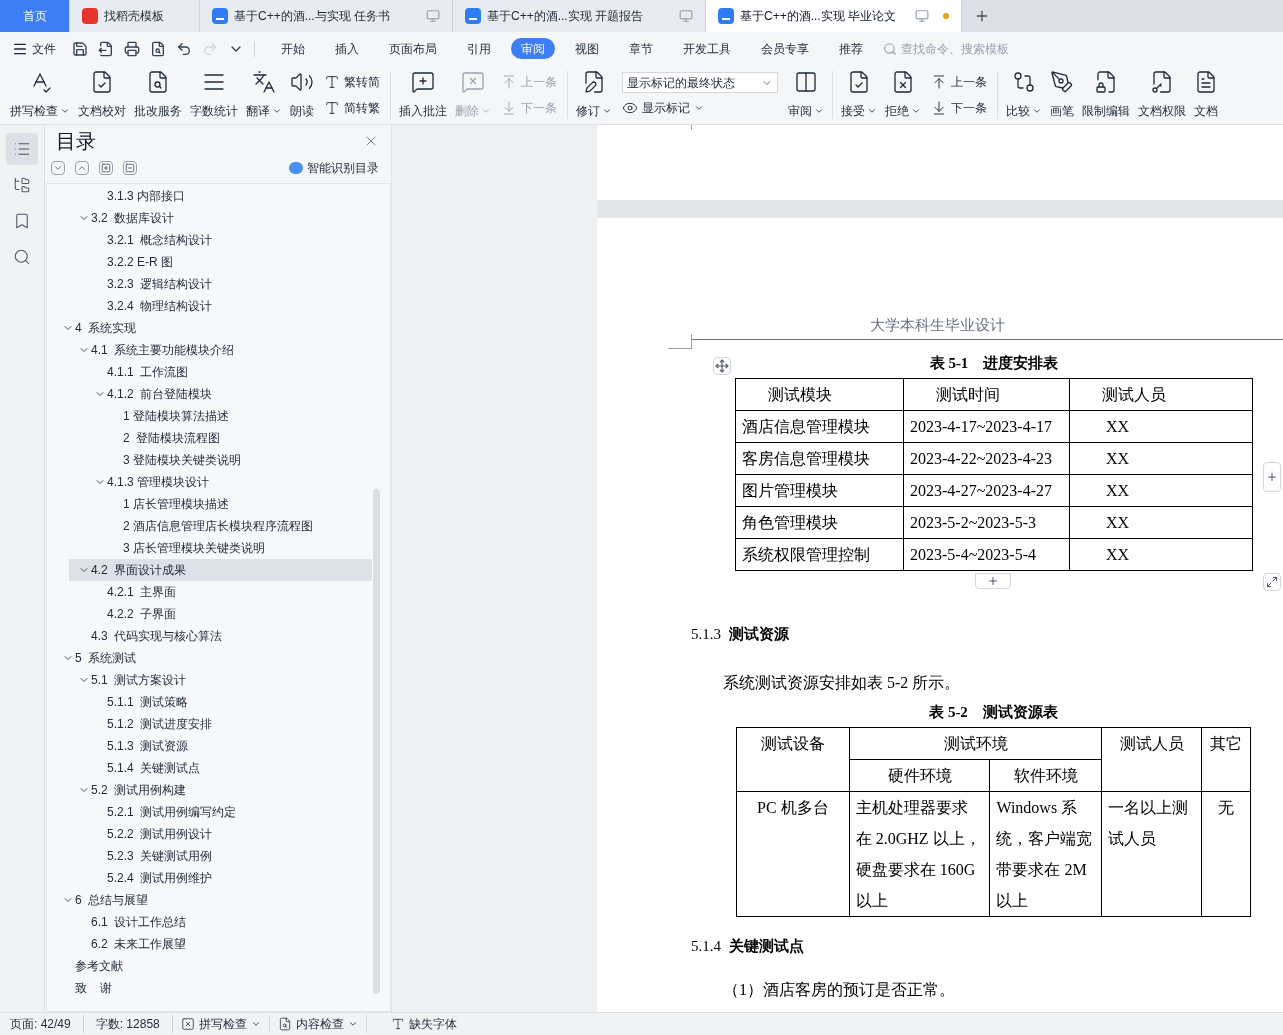 The image size is (1283, 1035). I want to click on ribbon-button: 朗读, so click(302, 94).